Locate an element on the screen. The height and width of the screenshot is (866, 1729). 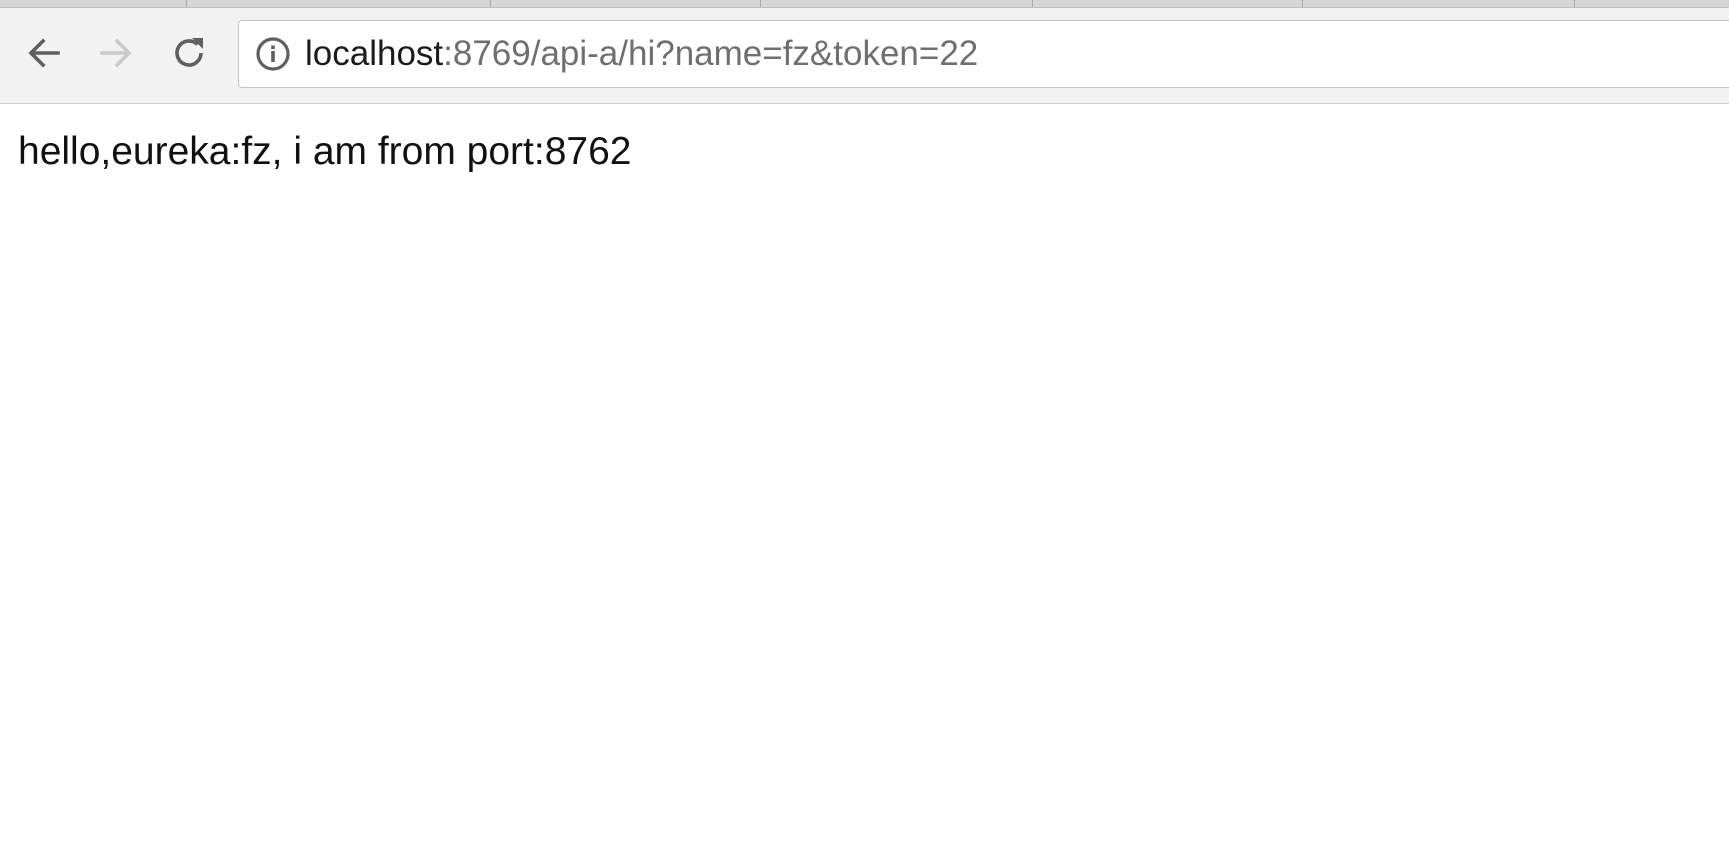
arrow-left-icon is located at coordinates (44, 53).